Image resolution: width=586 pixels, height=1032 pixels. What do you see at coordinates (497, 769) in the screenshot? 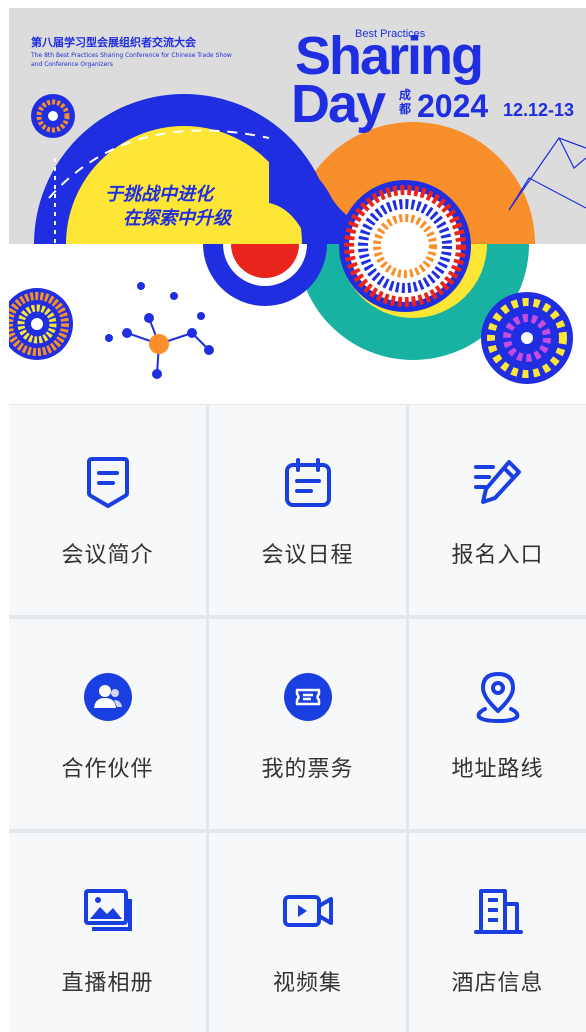
I see `menu-item-label: 地址路线` at bounding box center [497, 769].